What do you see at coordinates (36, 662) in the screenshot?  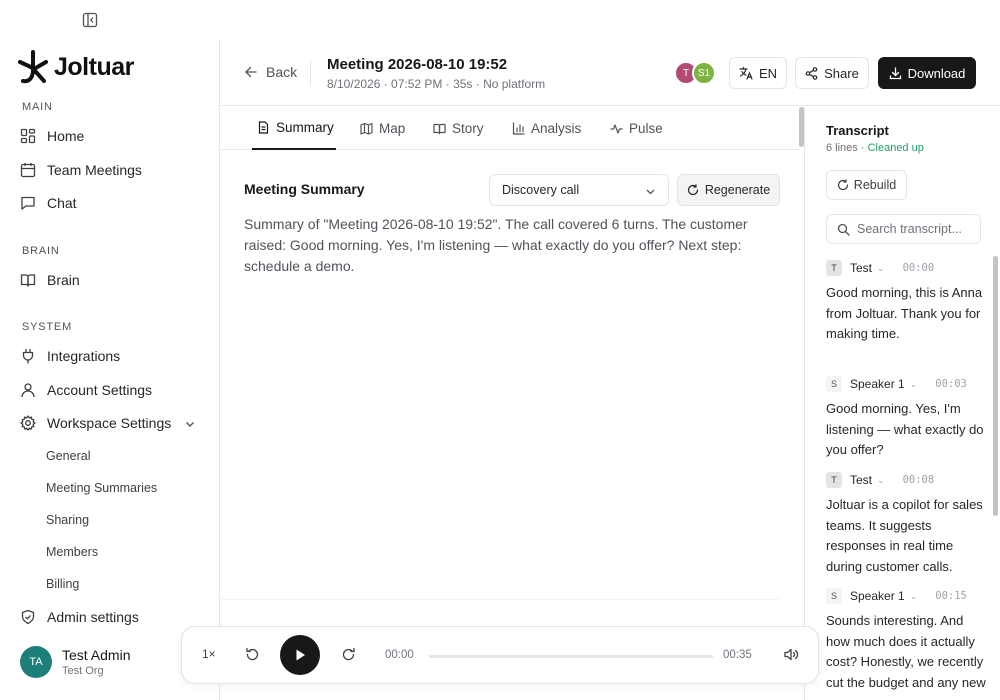 I see `avatar: TA` at bounding box center [36, 662].